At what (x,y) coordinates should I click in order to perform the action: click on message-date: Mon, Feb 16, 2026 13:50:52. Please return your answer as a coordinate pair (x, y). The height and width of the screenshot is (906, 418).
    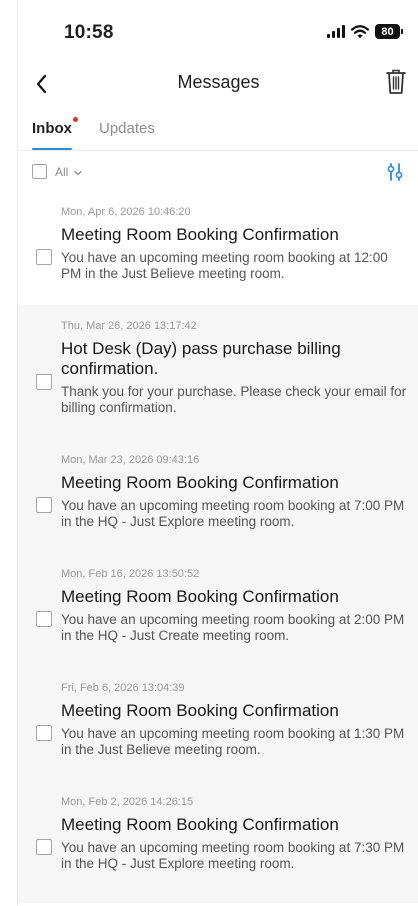
    Looking at the image, I should click on (130, 574).